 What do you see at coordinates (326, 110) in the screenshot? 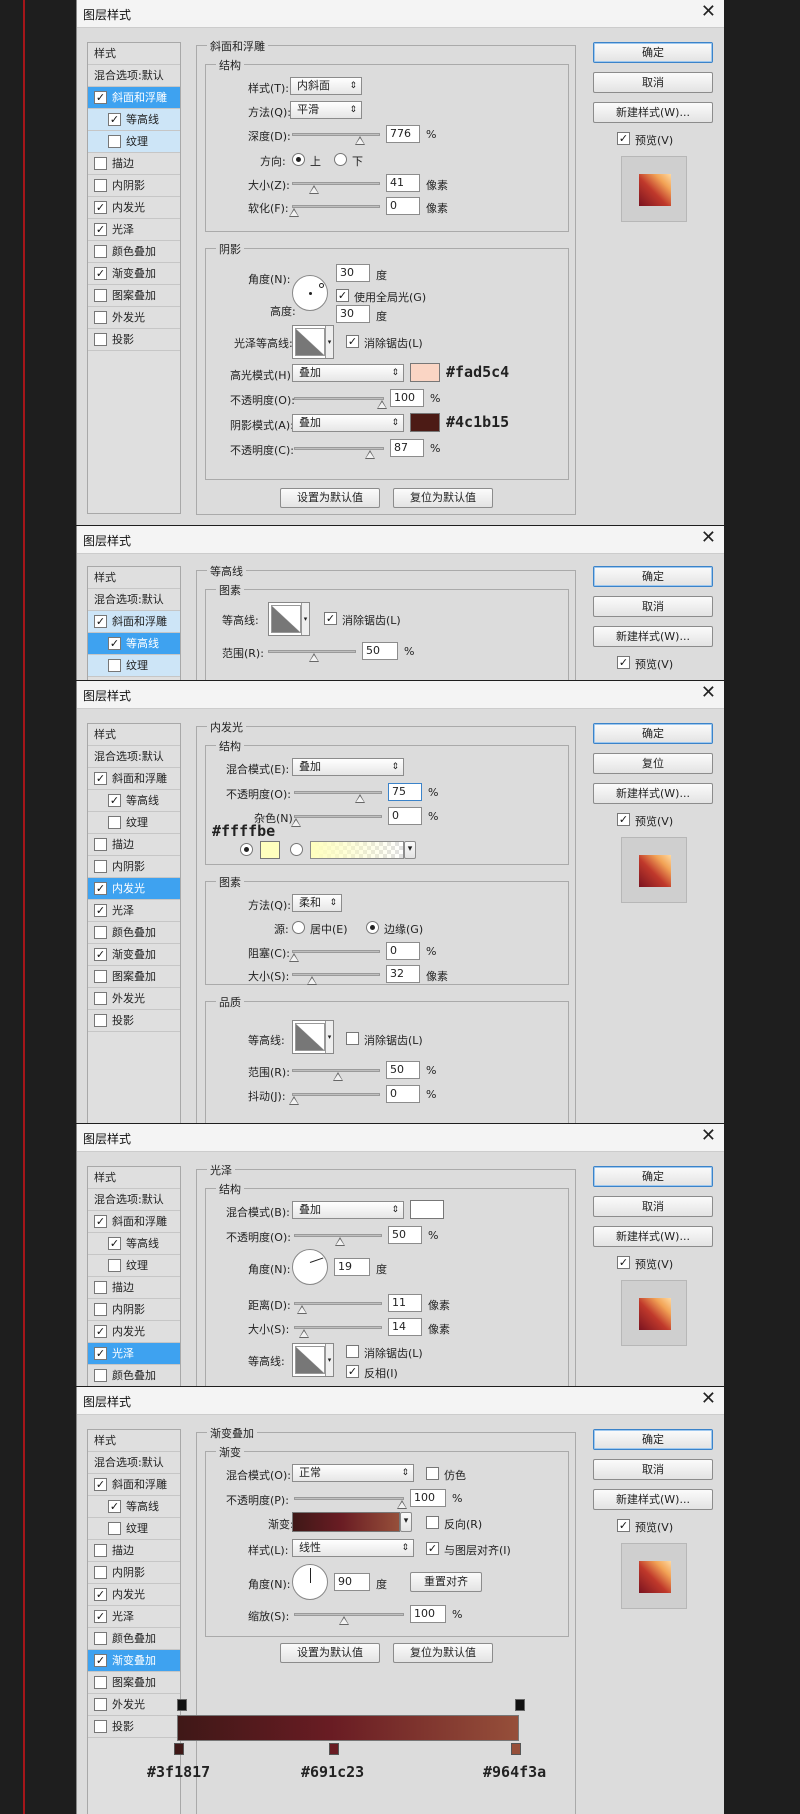
I see `technique-select: 平滑` at bounding box center [326, 110].